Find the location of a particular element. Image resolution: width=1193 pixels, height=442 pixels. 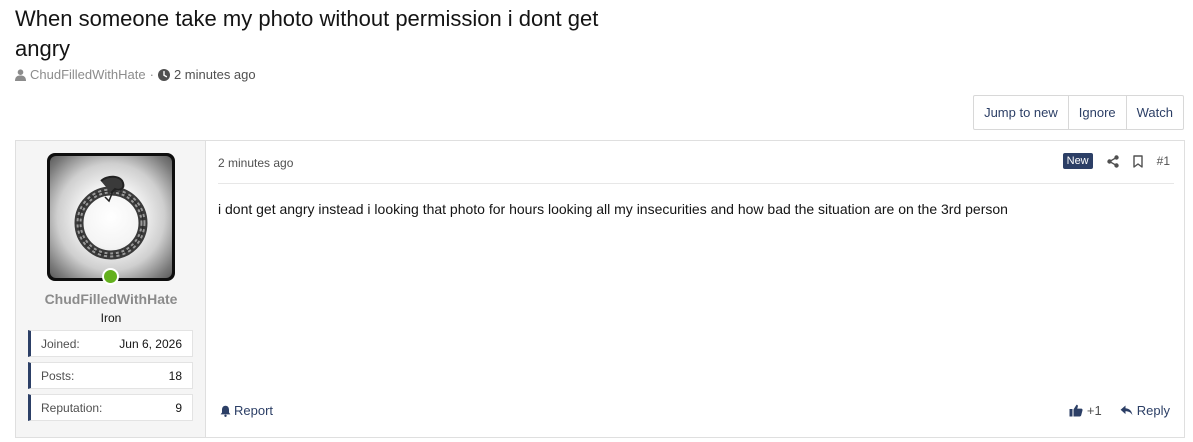

post-username: ChudFilledWithHate is located at coordinates (111, 299).